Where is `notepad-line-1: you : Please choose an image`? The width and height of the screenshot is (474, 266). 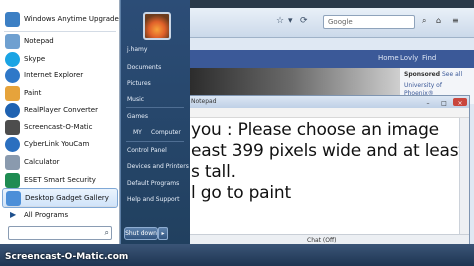
notepad-line-1: you : Please choose an image is located at coordinates (315, 130).